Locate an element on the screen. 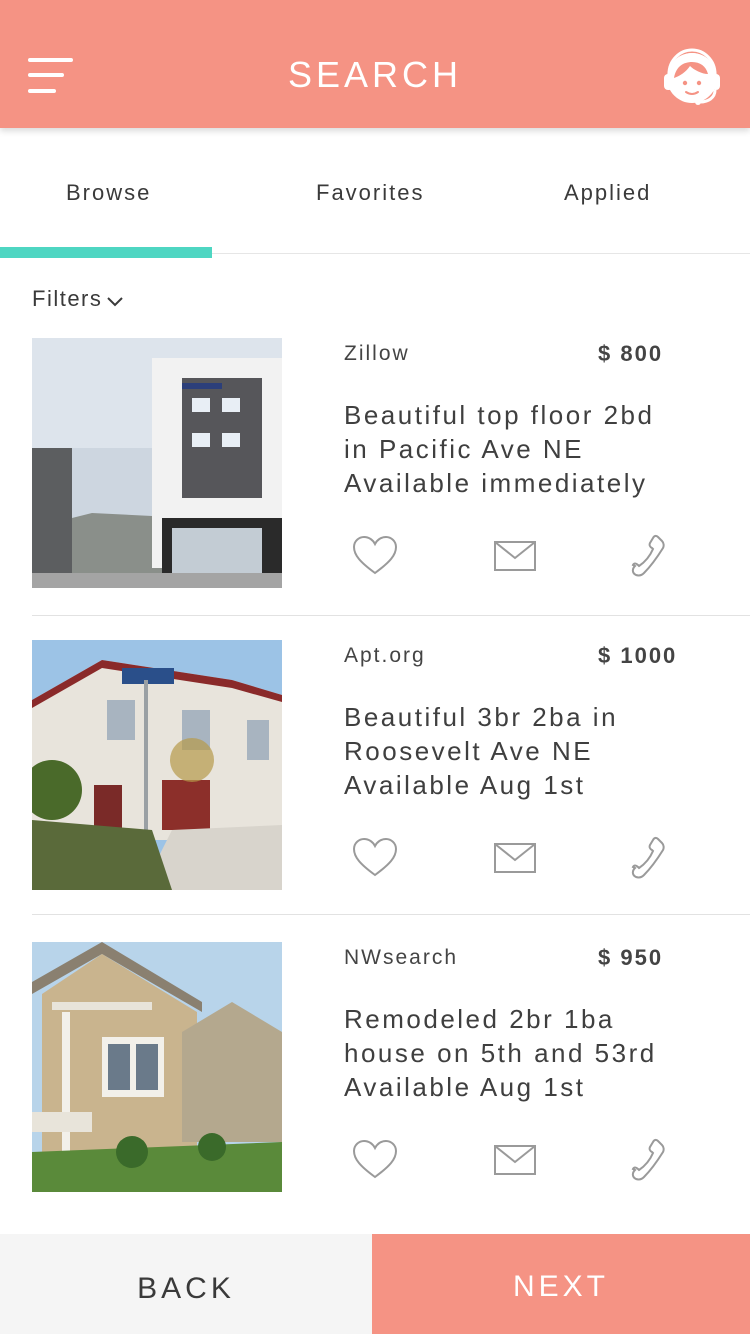  tab-browse: Browse is located at coordinates (108, 193).